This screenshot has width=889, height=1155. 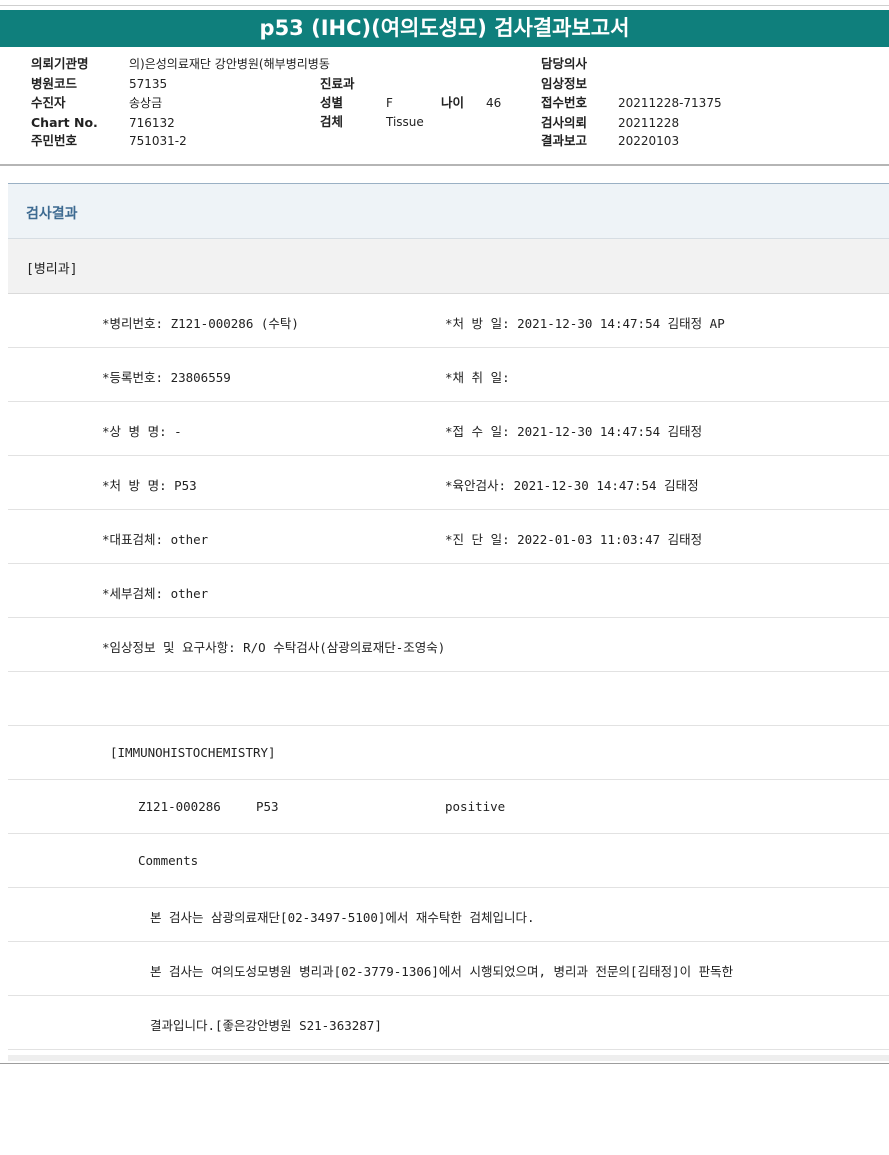 What do you see at coordinates (200, 323) in the screenshot?
I see `pathology-no-field: *병리번호: Z121-000286 (수탁)` at bounding box center [200, 323].